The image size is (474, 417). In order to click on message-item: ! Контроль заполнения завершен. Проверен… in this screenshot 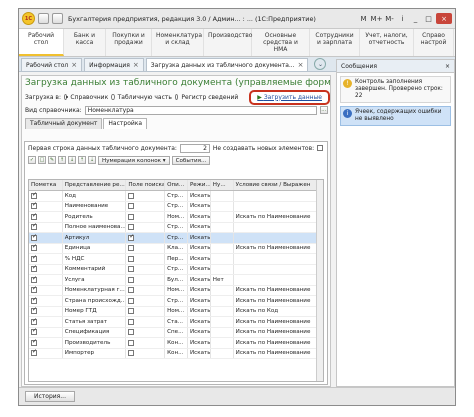, I will do `click(395, 89)`.